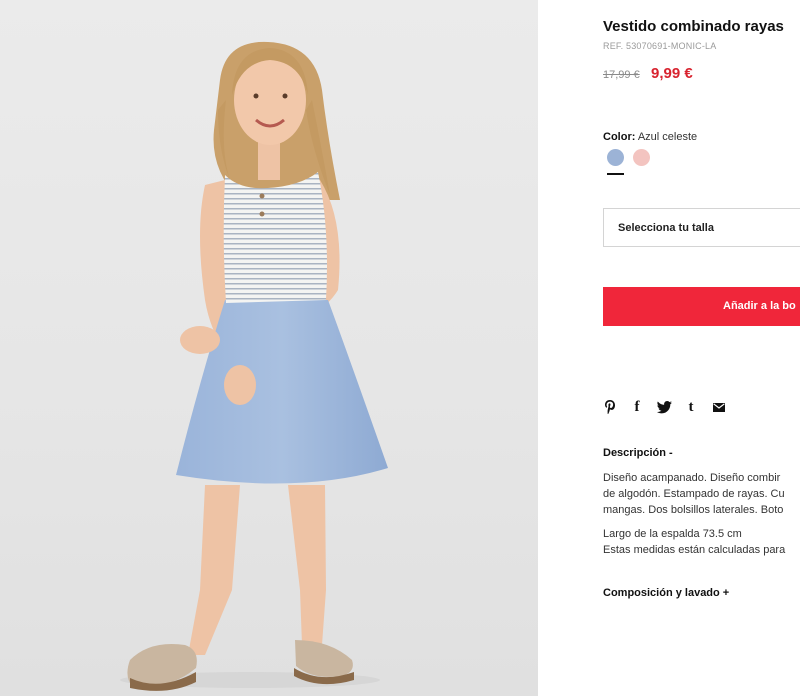 Image resolution: width=800 pixels, height=696 pixels. What do you see at coordinates (666, 593) in the screenshot?
I see `composition-heading: Composición y lavado +` at bounding box center [666, 593].